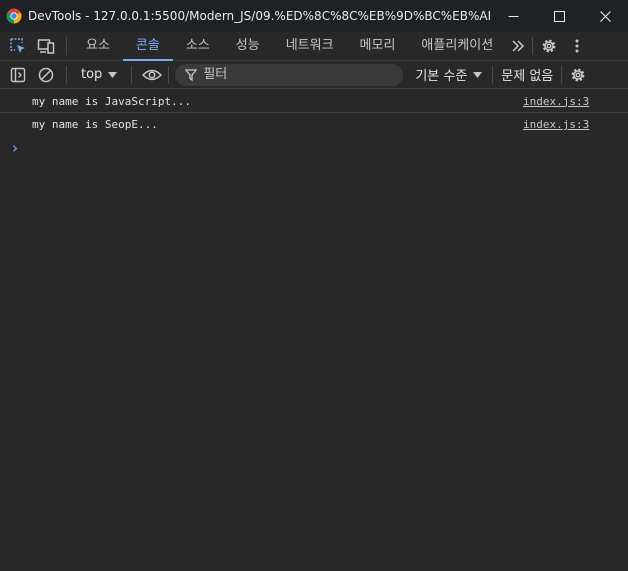 Image resolution: width=628 pixels, height=571 pixels. I want to click on console-prompt: ›, so click(314, 148).